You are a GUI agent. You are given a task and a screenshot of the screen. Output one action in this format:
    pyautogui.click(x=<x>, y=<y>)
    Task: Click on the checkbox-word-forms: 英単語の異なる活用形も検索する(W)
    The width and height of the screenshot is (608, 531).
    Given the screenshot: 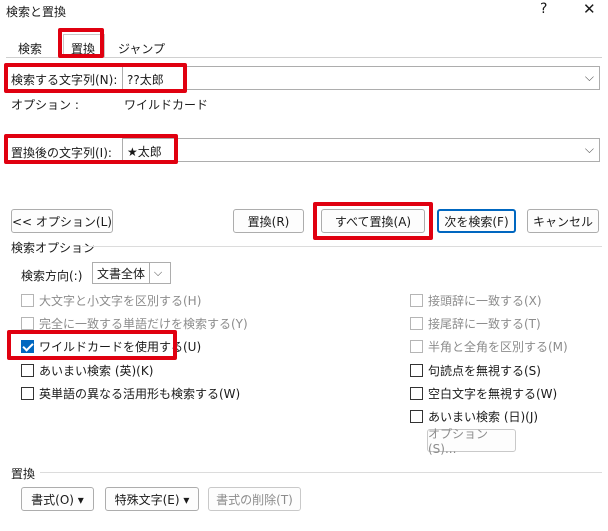 What is the action you would take?
    pyautogui.click(x=130, y=393)
    